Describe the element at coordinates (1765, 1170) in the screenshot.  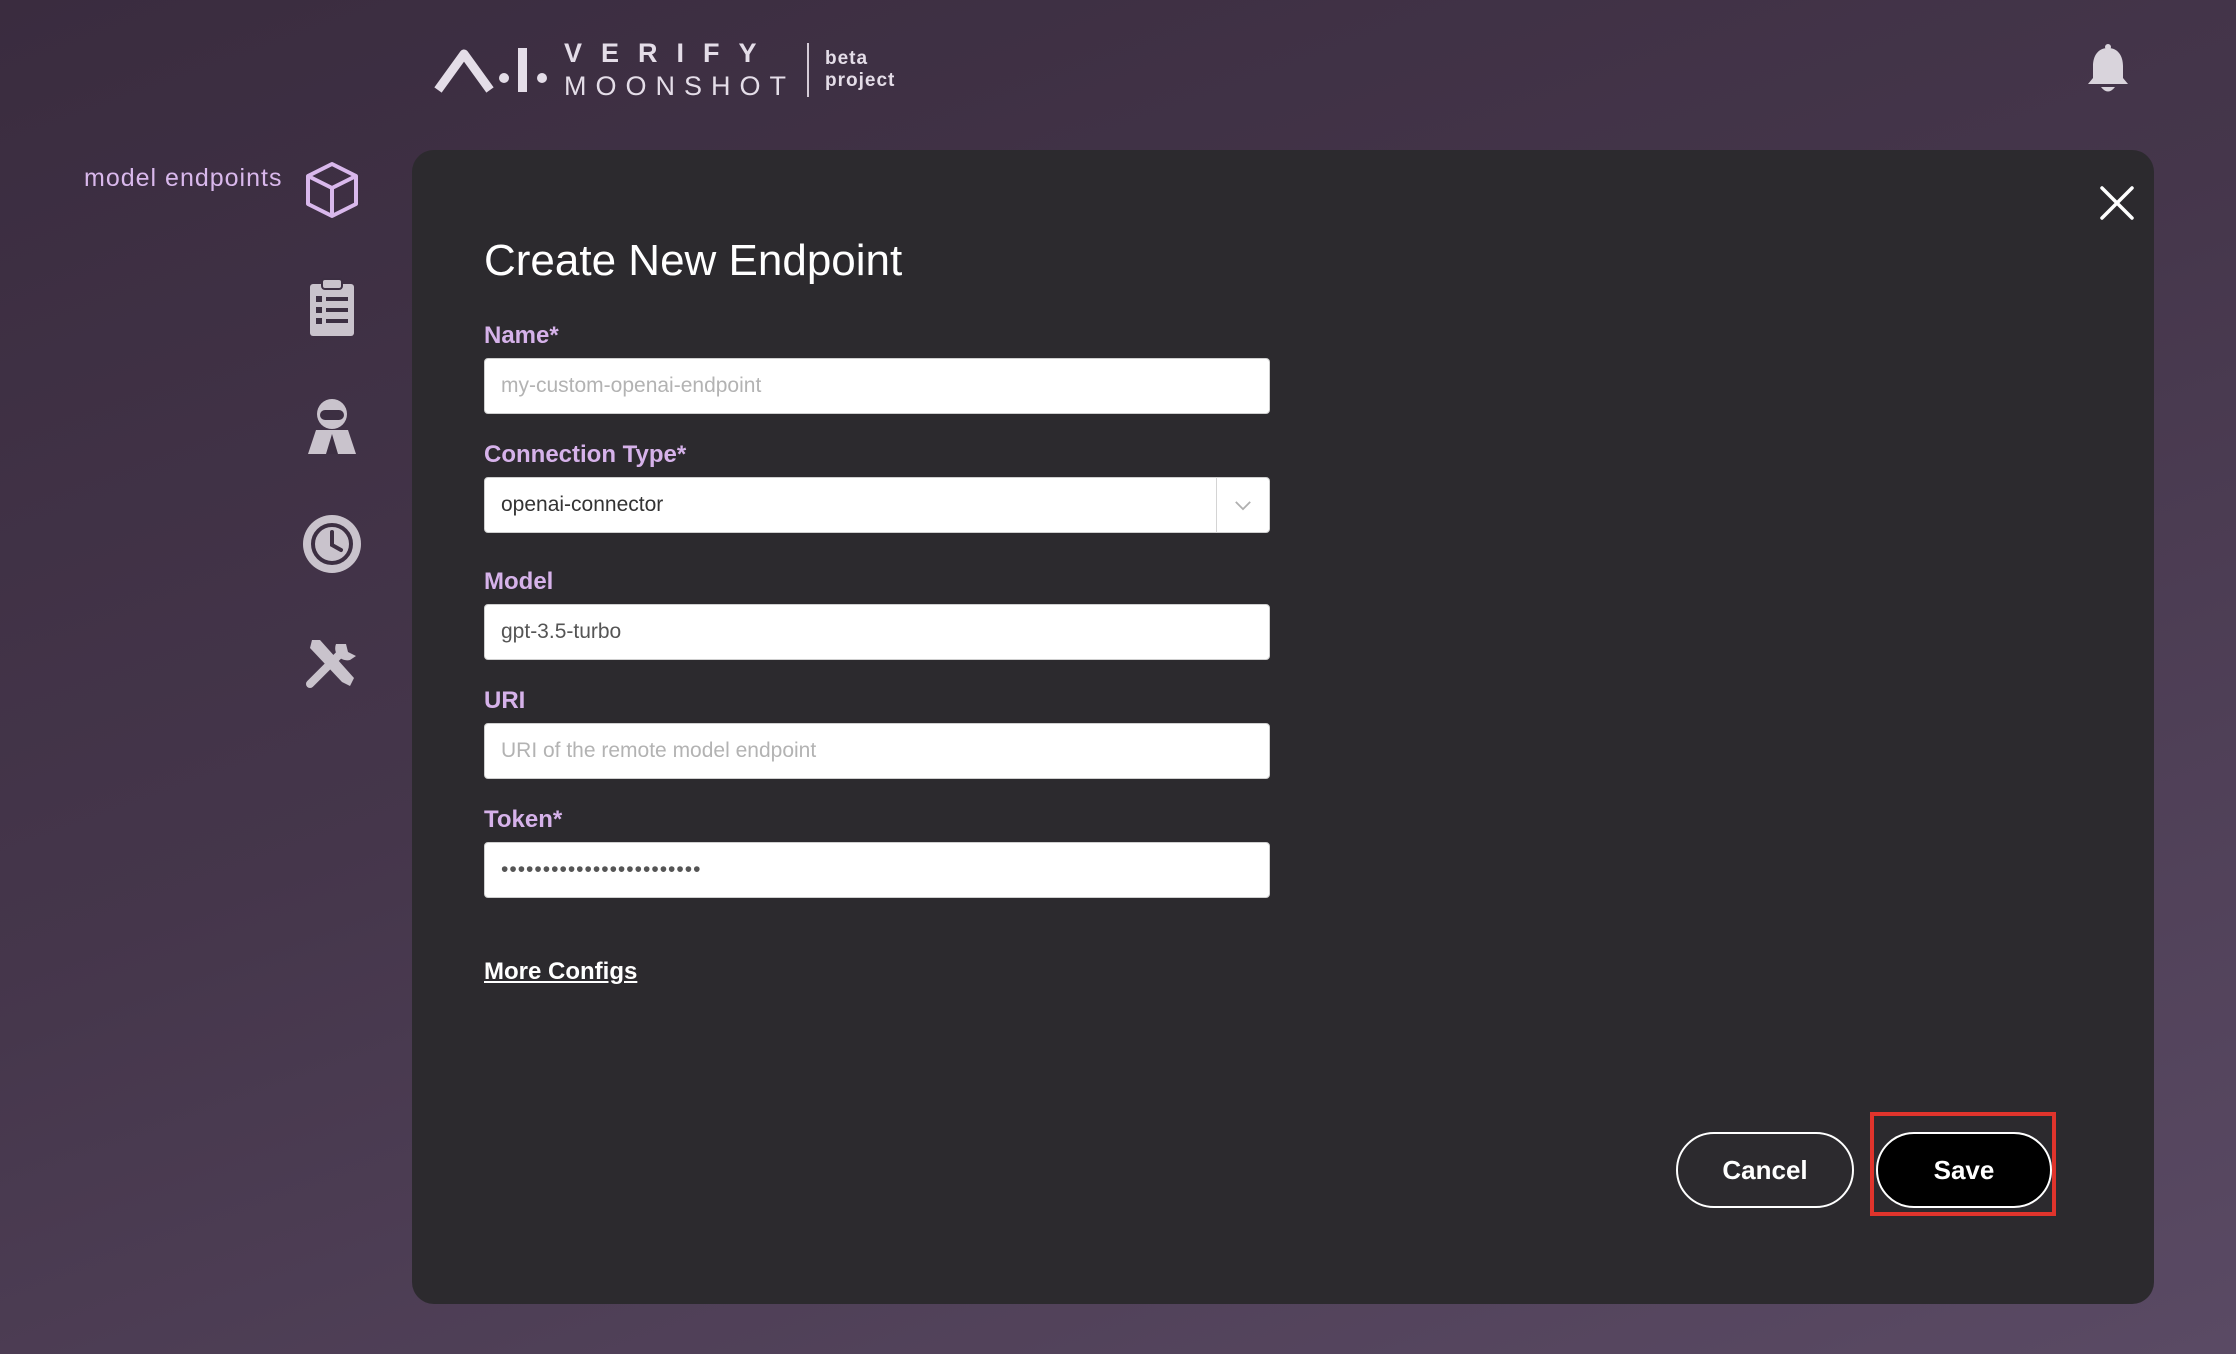
I see `cancel-button: Cancel` at that location.